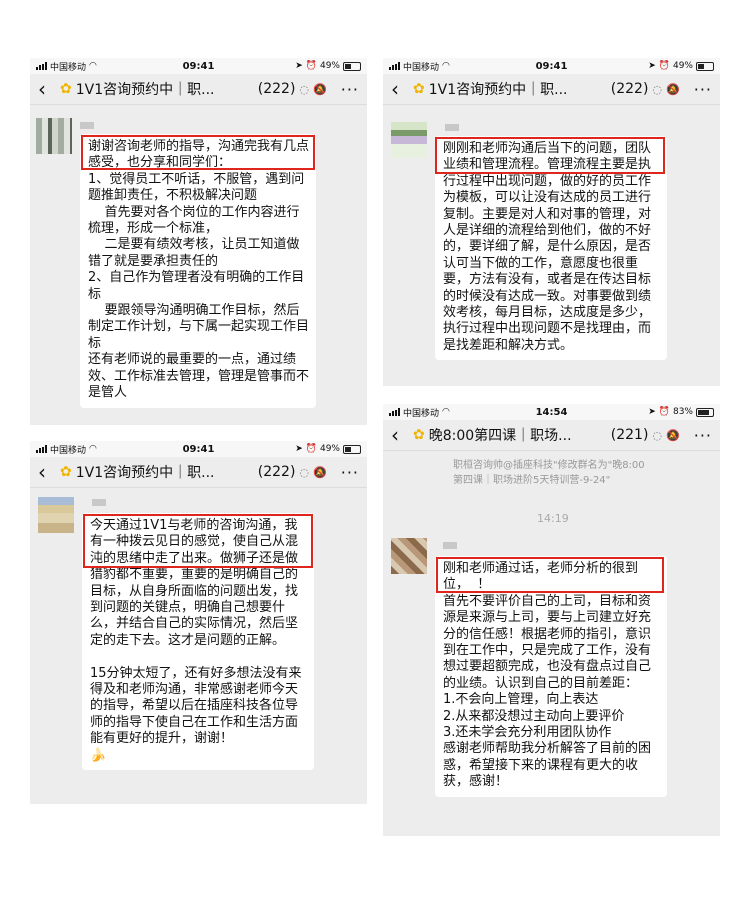  Describe the element at coordinates (629, 435) in the screenshot. I see `member-count: (221)` at that location.